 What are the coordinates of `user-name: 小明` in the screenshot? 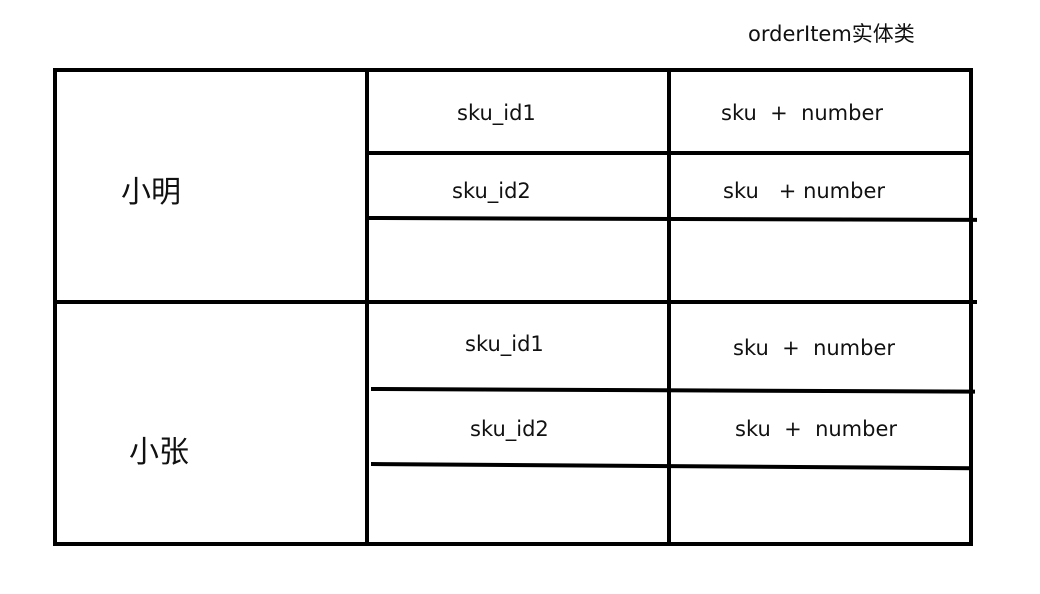 It's located at (151, 192).